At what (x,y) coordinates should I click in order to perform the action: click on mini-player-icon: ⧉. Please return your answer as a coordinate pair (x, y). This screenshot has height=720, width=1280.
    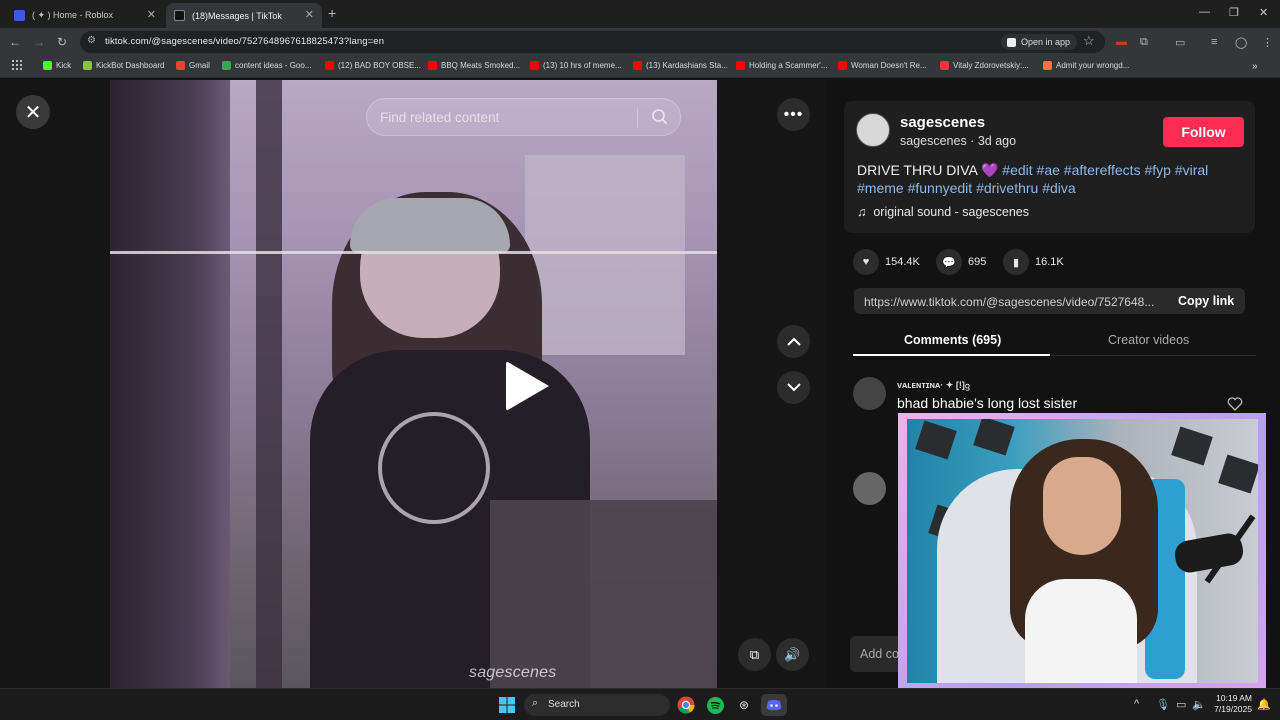
    Looking at the image, I should click on (754, 654).